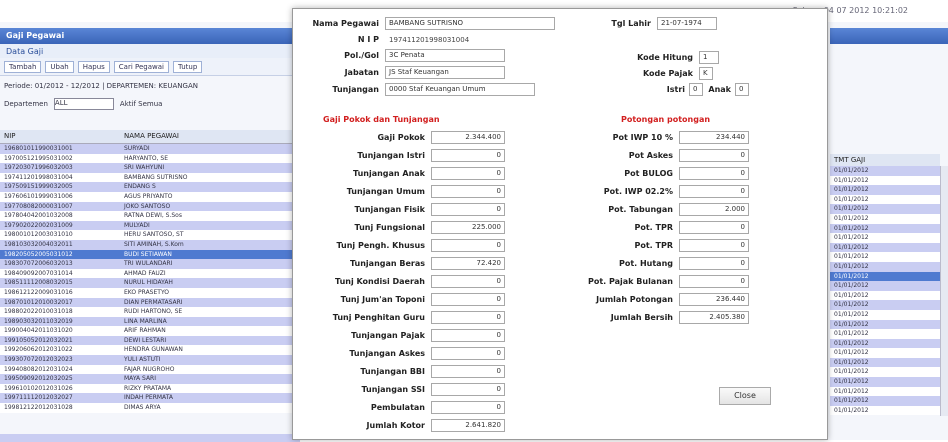 This screenshot has width=948, height=442. I want to click on table-row: 199711112012032027 INDAH PERMATA, so click(150, 398).